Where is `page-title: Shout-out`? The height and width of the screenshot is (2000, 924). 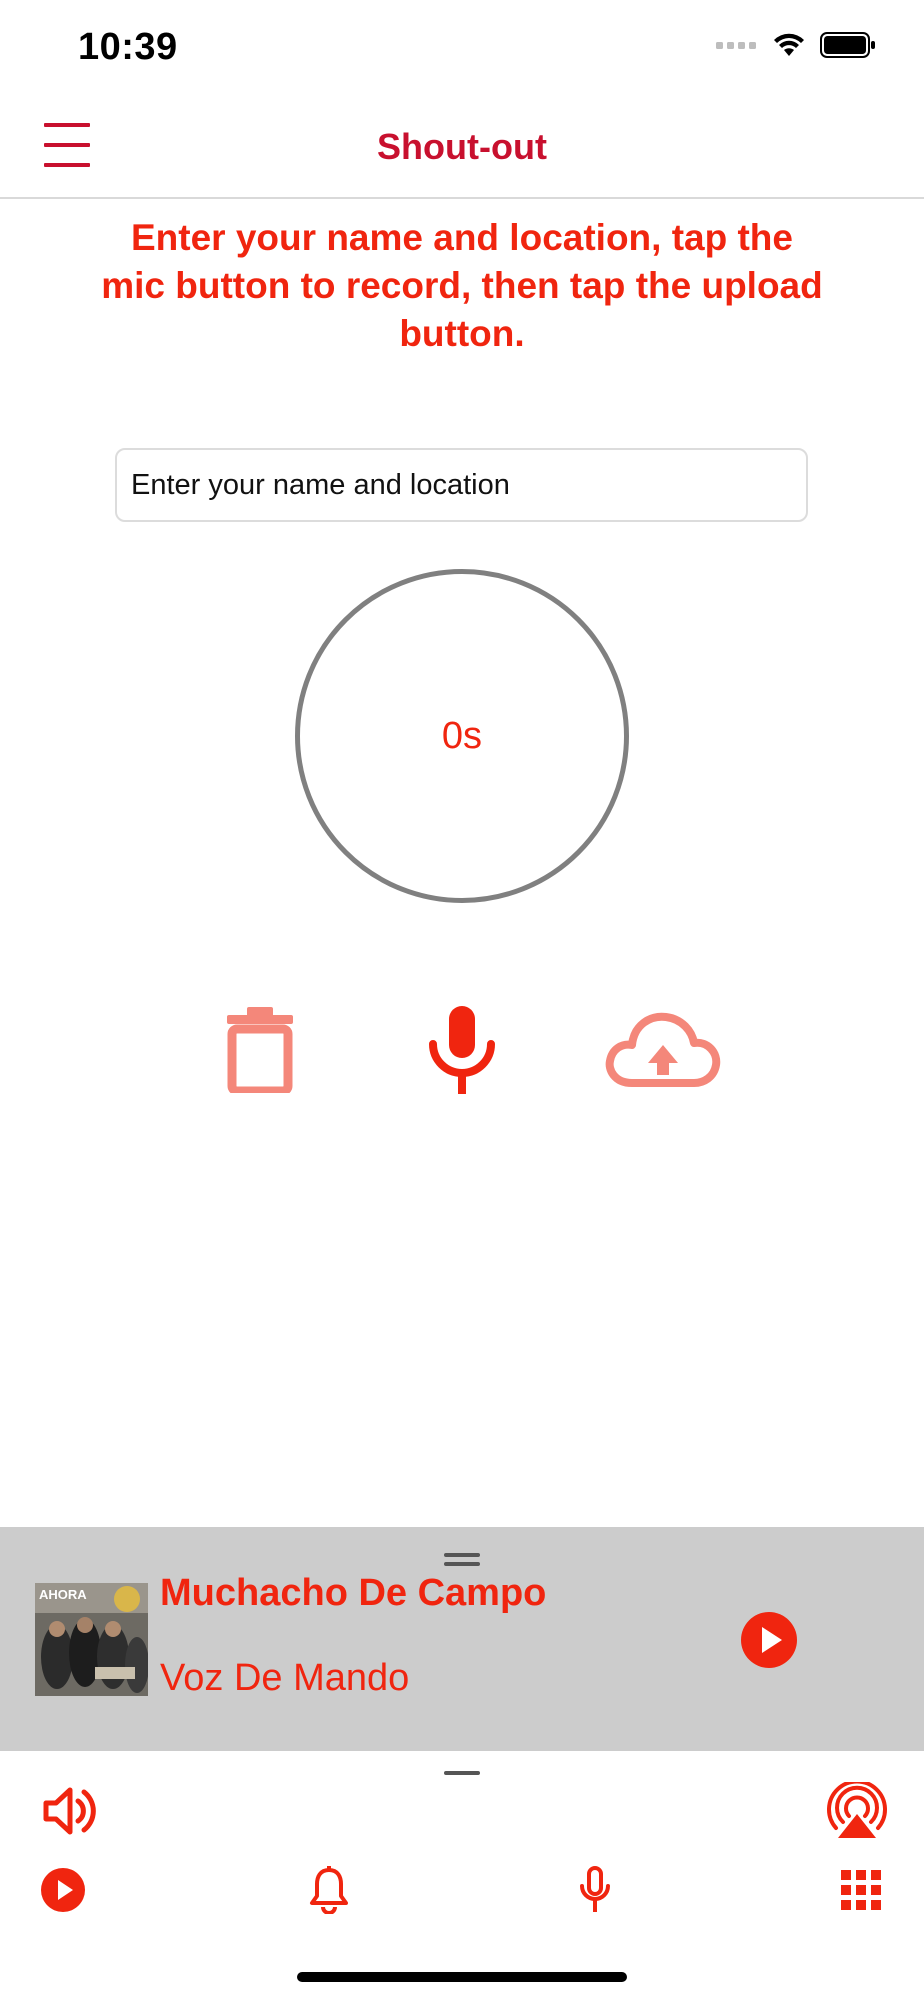
page-title: Shout-out is located at coordinates (462, 146).